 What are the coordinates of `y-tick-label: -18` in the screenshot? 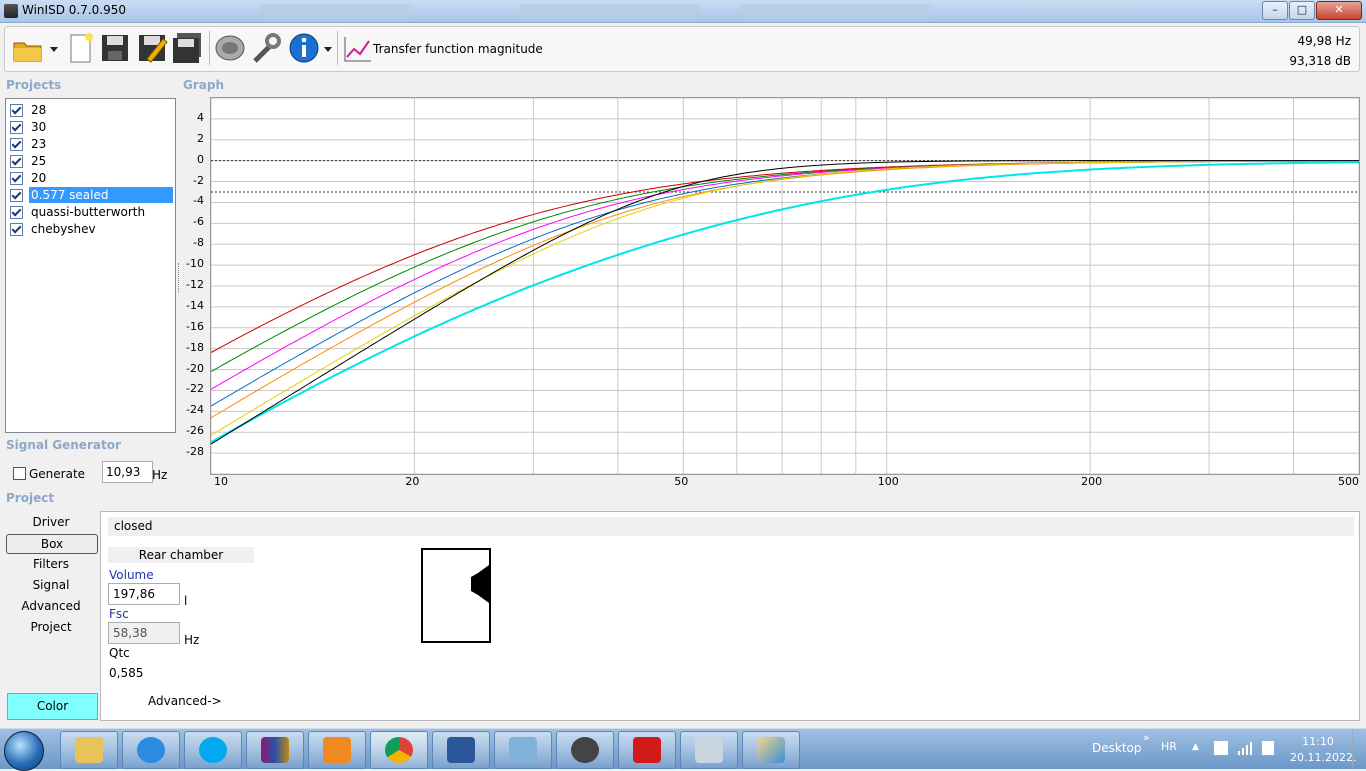 It's located at (195, 347).